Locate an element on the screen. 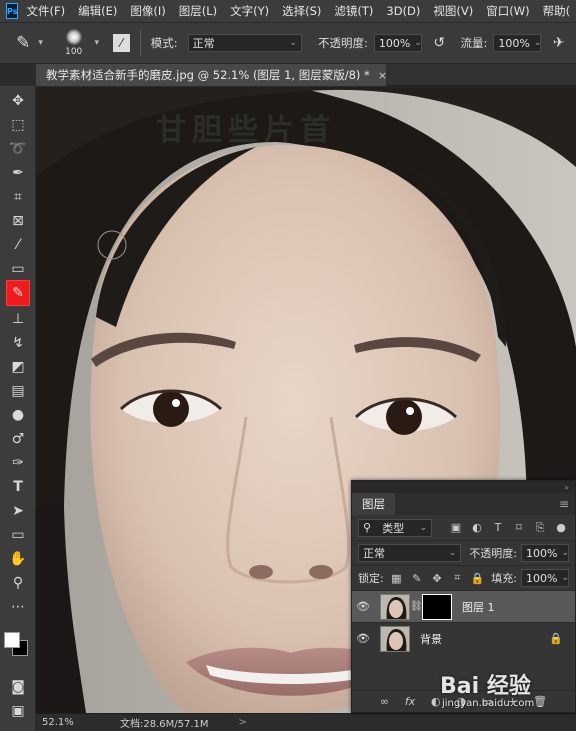  layer-opacity-field: 100% ⌄ is located at coordinates (545, 553).